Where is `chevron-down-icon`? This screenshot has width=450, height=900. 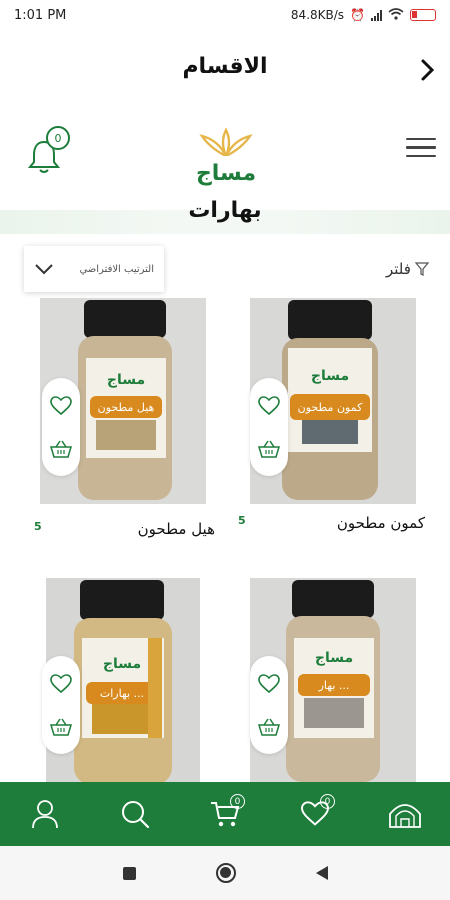
chevron-down-icon is located at coordinates (44, 269).